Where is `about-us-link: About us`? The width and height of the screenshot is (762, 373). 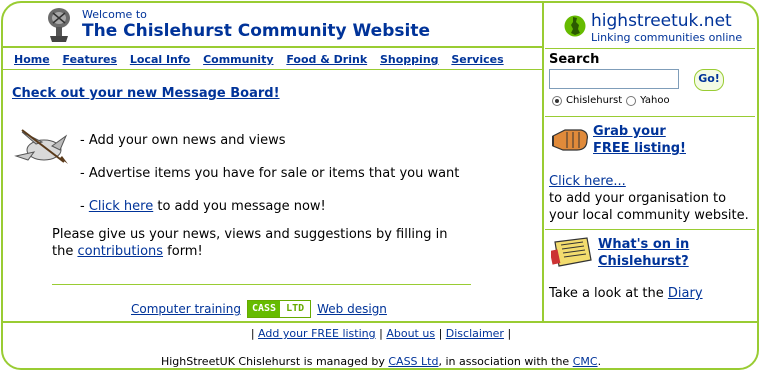 about-us-link: About us is located at coordinates (410, 333).